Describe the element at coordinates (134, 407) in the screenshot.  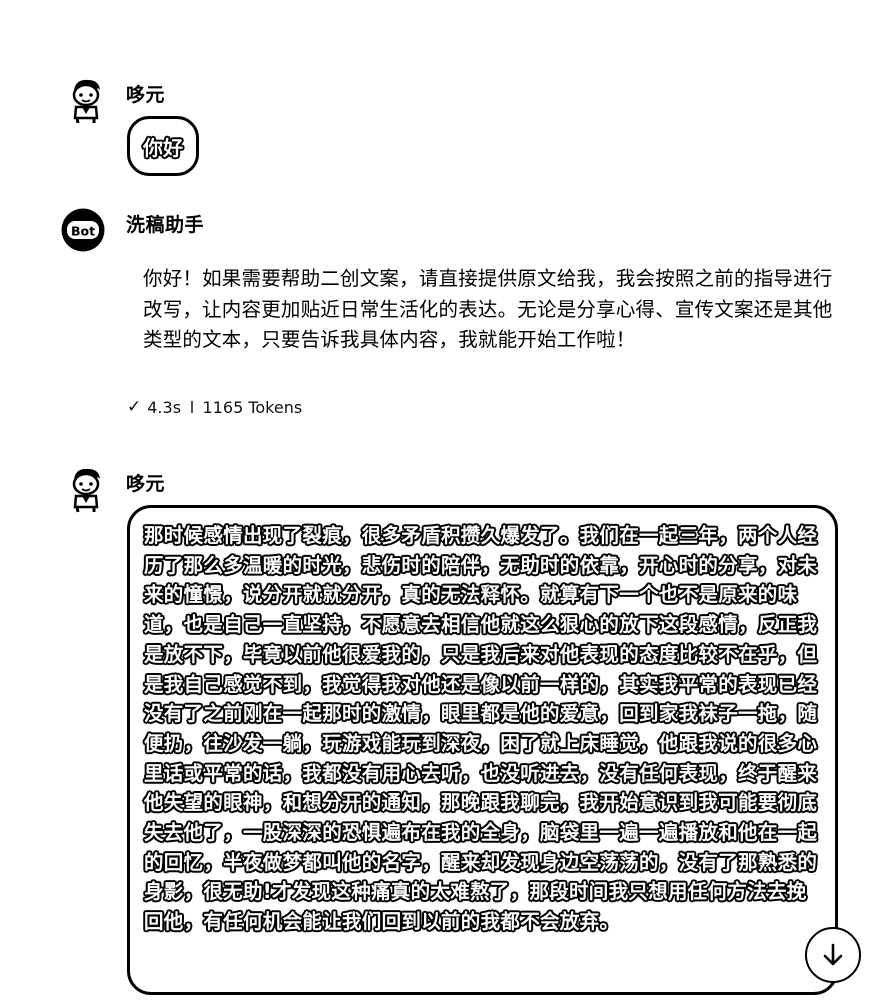
I see `check-icon: ✓` at that location.